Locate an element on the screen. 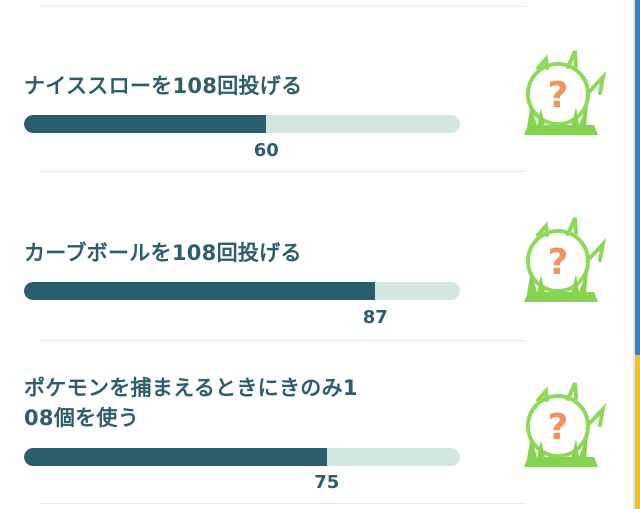 The height and width of the screenshot is (509, 640). progress-count: 87 is located at coordinates (375, 317).